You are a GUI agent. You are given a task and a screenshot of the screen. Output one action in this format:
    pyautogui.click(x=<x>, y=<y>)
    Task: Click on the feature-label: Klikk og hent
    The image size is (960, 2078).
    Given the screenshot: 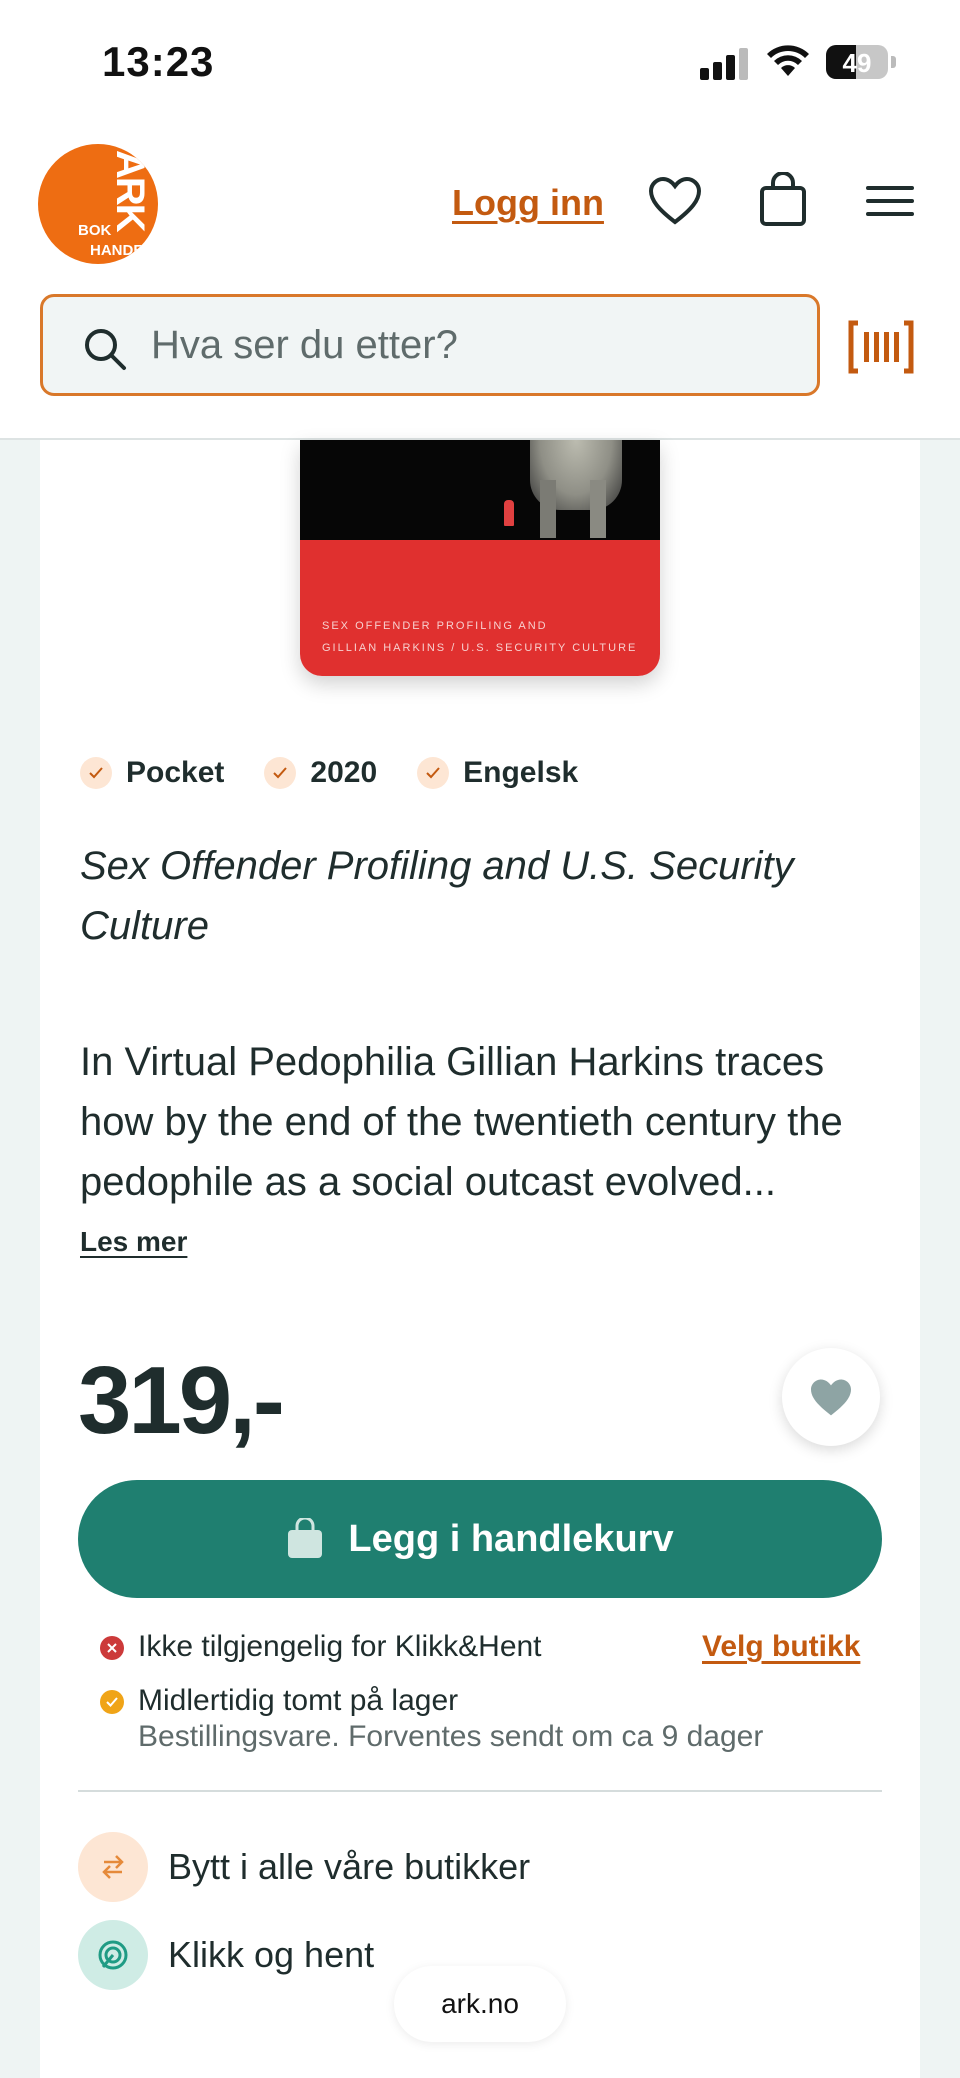 What is the action you would take?
    pyautogui.click(x=271, y=1954)
    